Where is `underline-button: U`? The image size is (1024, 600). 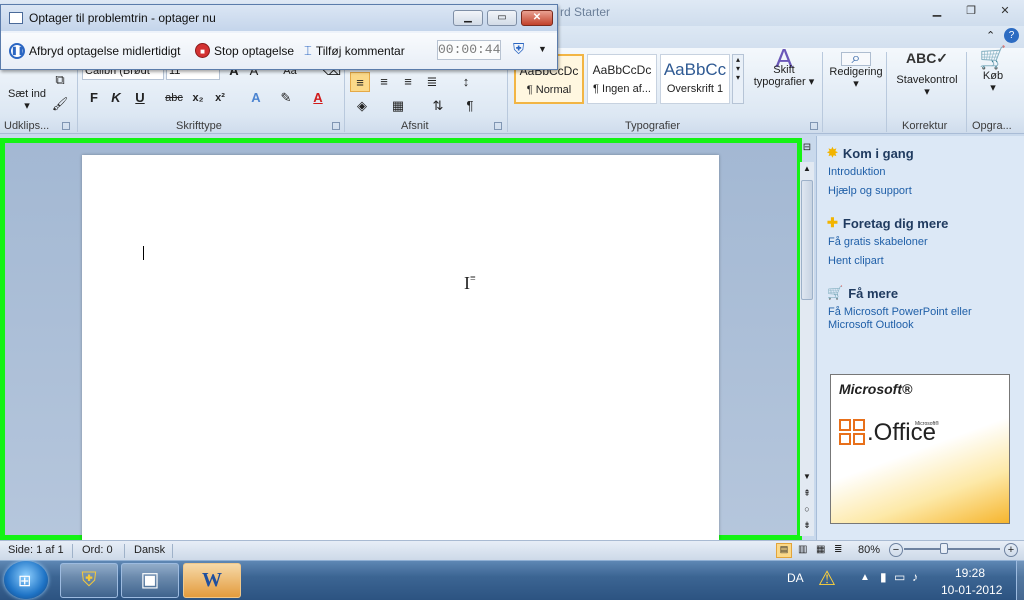 underline-button: U is located at coordinates (140, 98).